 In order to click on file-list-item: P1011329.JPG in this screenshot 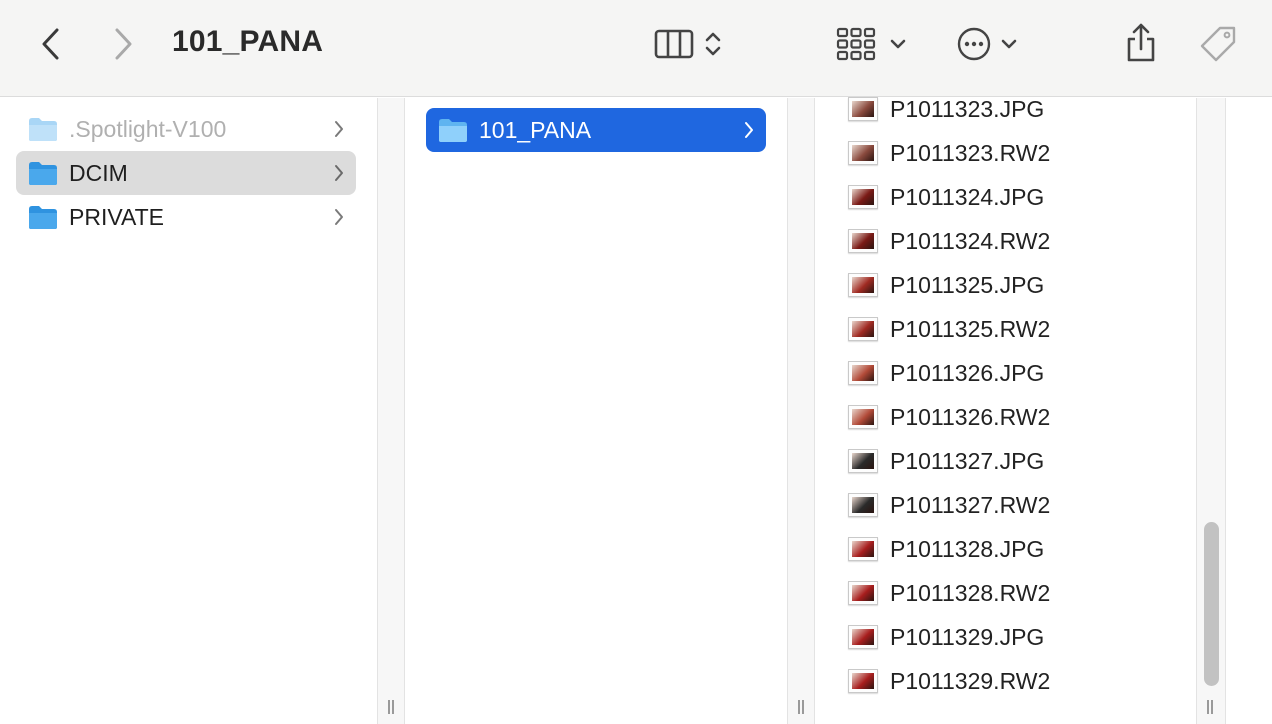, I will do `click(946, 637)`.